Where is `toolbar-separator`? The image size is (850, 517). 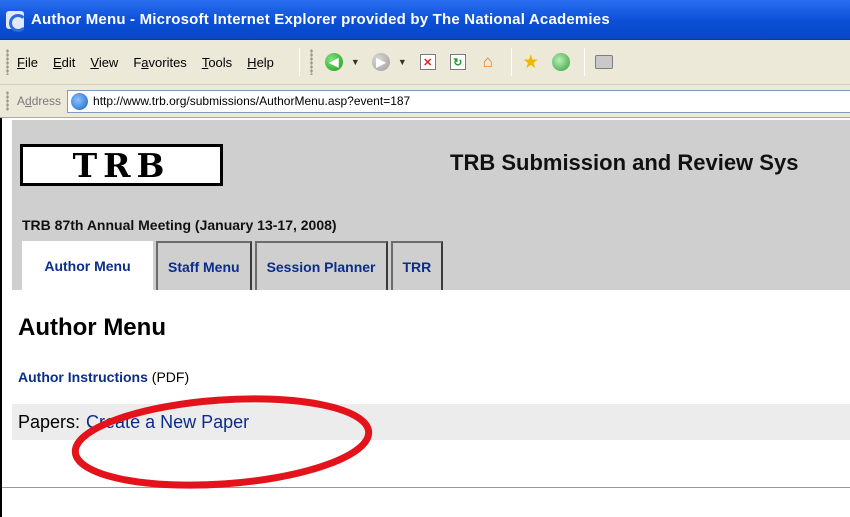 toolbar-separator is located at coordinates (299, 62).